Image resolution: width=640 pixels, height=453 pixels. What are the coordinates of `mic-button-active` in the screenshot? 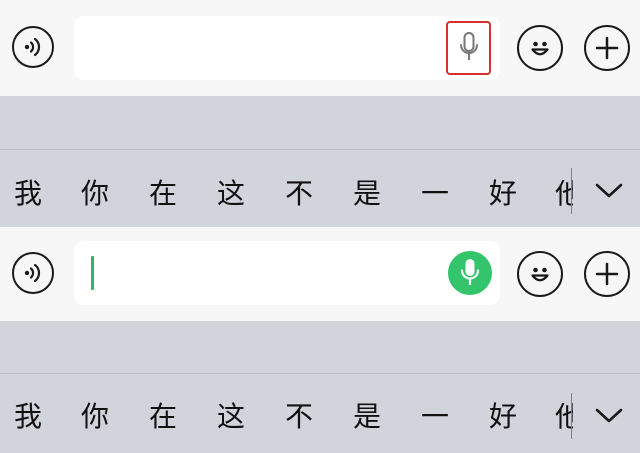 It's located at (470, 273).